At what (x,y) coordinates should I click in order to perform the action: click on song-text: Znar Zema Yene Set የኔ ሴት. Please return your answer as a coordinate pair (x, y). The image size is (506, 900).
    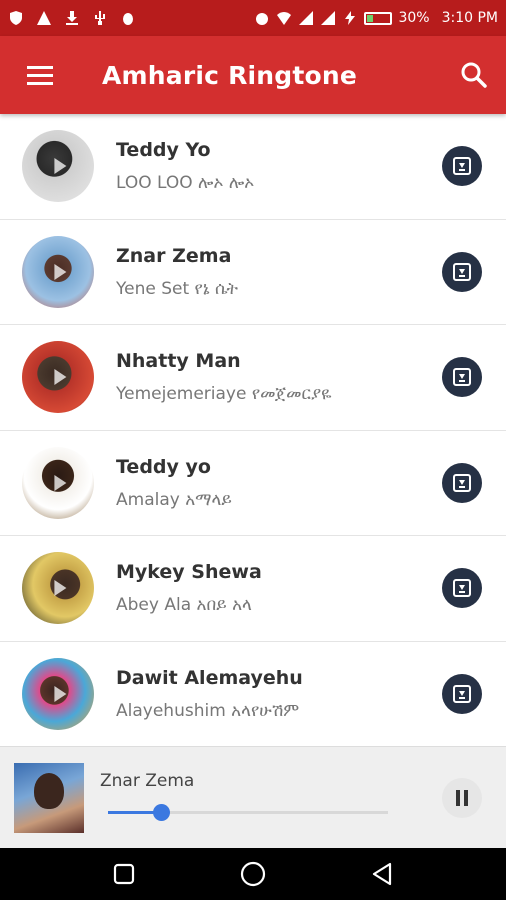
    Looking at the image, I should click on (279, 272).